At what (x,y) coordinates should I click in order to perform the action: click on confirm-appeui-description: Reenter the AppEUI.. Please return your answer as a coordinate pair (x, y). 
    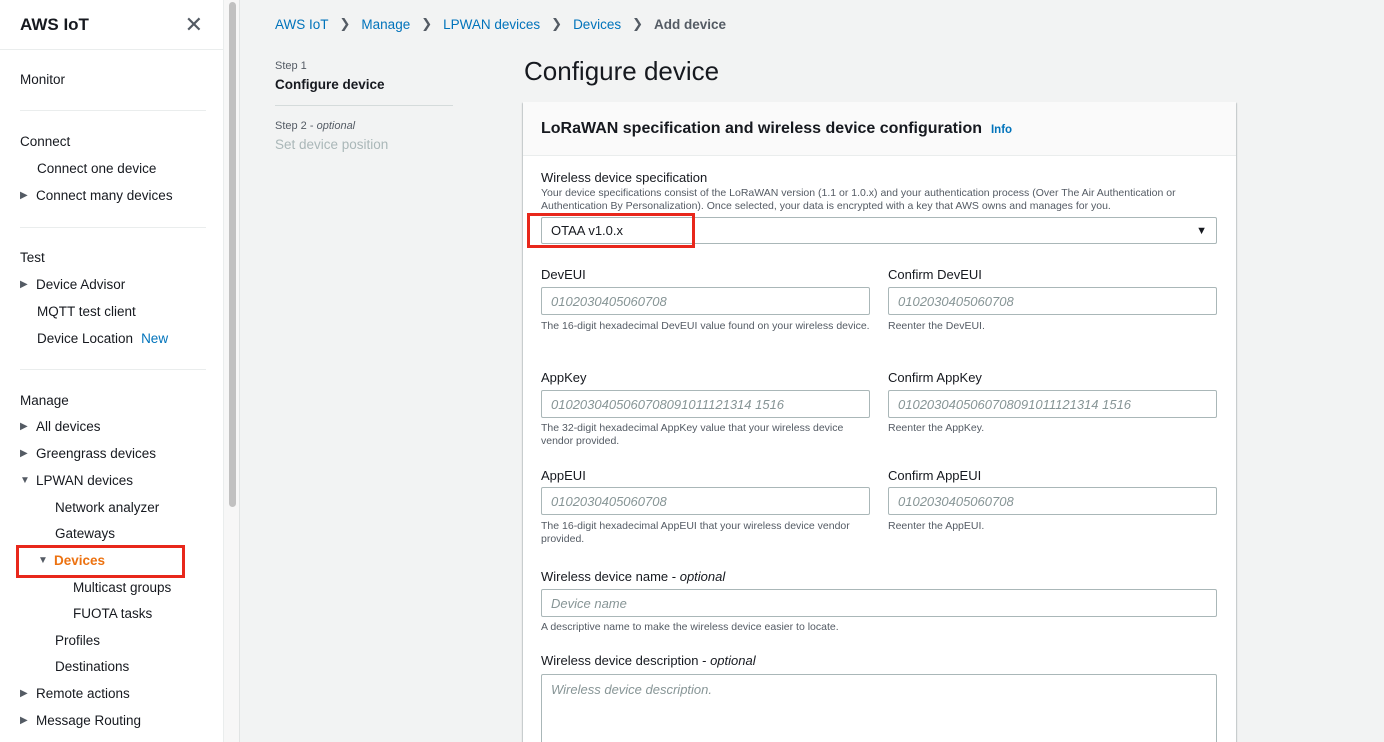
    Looking at the image, I should click on (936, 526).